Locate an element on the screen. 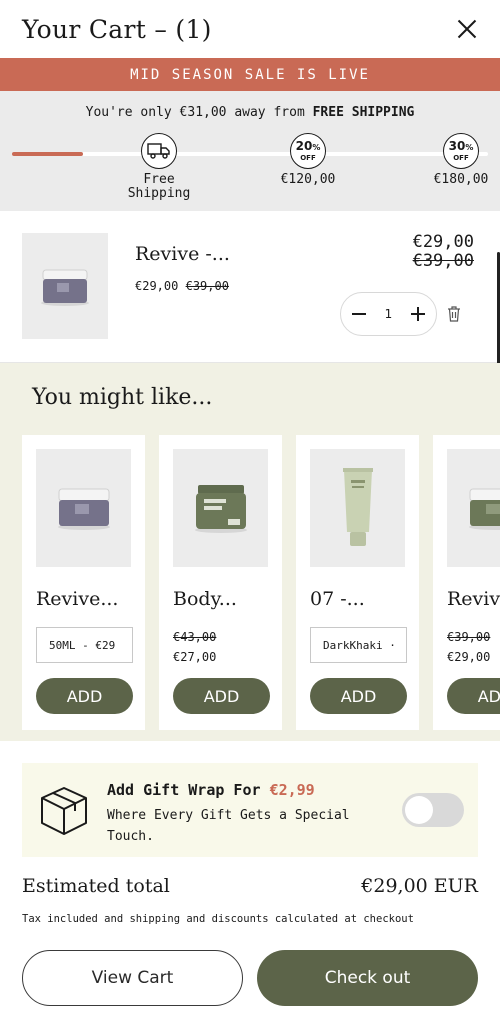  trash-icon is located at coordinates (454, 314).